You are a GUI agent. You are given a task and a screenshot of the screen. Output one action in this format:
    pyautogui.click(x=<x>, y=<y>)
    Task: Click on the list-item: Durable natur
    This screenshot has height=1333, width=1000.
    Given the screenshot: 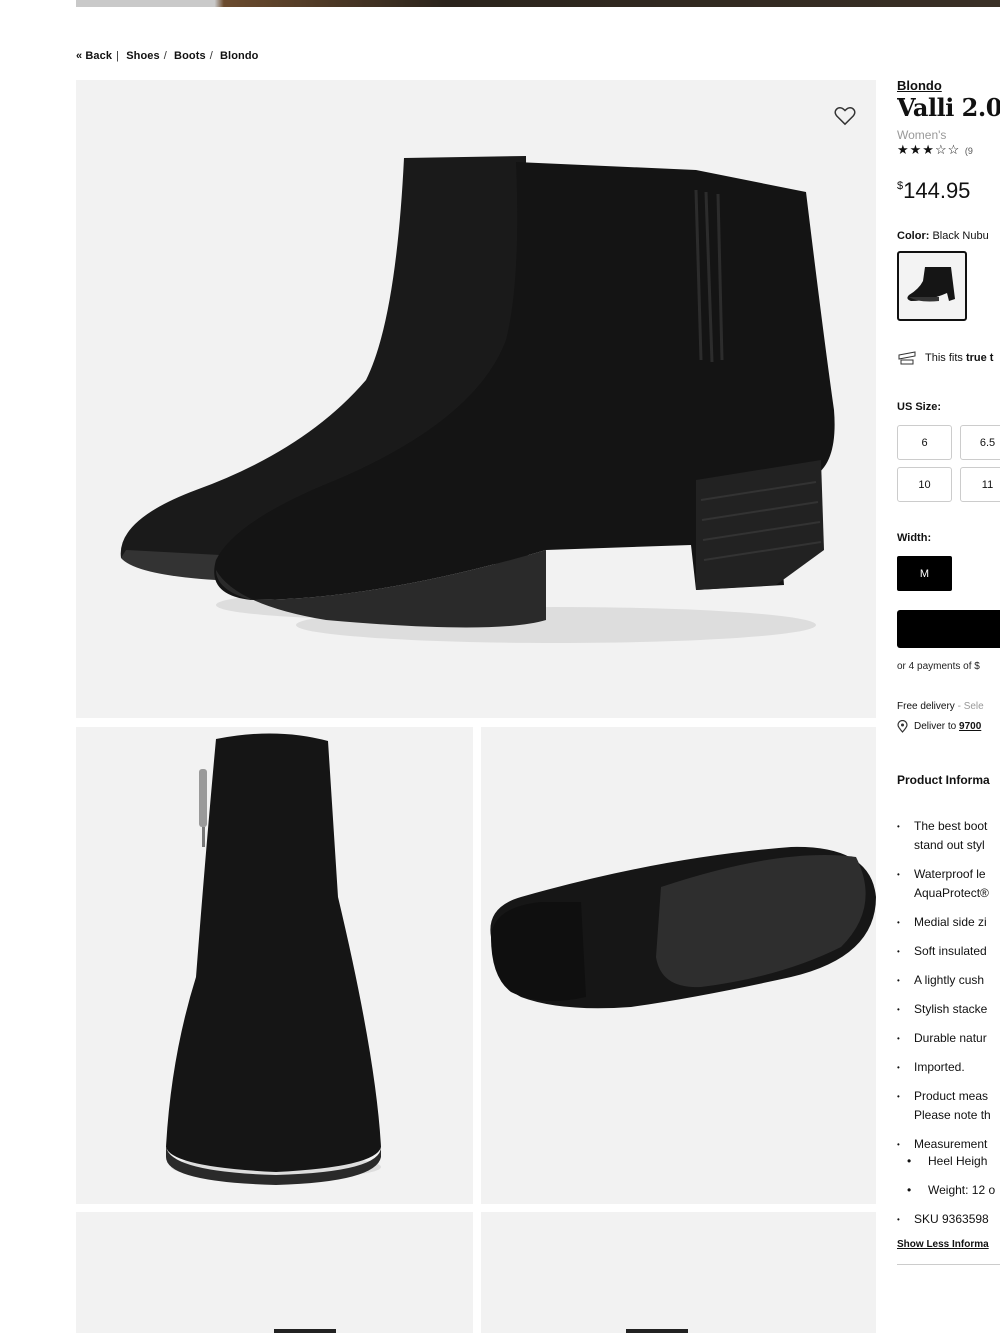 What is the action you would take?
    pyautogui.click(x=948, y=1038)
    